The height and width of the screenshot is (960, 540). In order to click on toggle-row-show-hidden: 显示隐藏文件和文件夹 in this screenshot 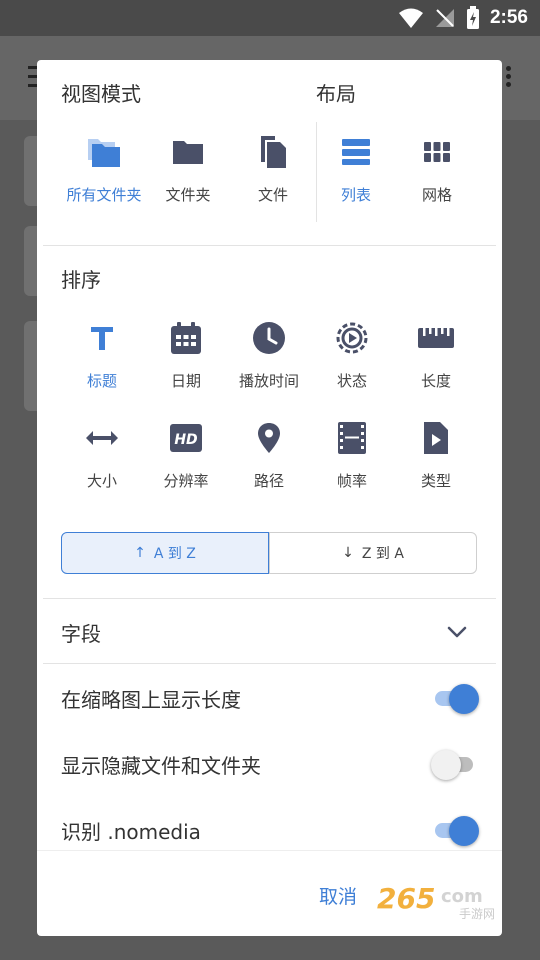, I will do `click(269, 764)`.